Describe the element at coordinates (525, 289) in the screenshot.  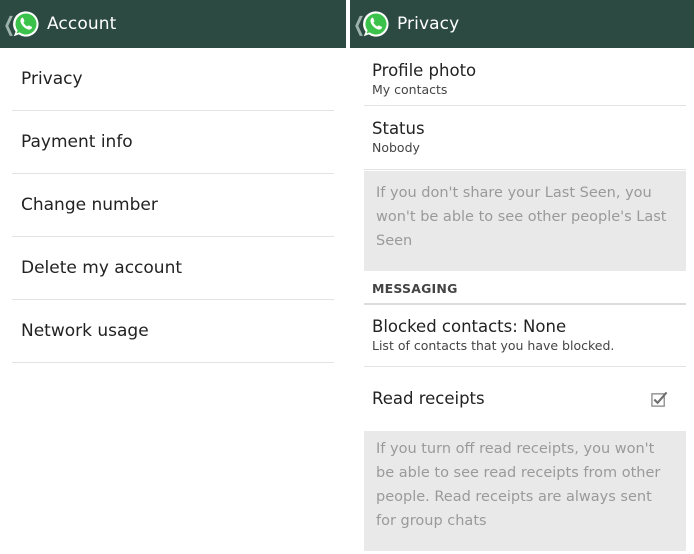
I see `messaging-section-header: MESSAGING` at that location.